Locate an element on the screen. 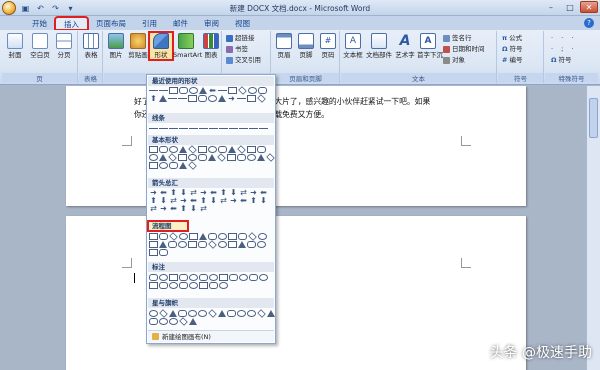 Image resolution: width=600 pixels, height=370 pixels. maximize-button: □ is located at coordinates (570, 7).